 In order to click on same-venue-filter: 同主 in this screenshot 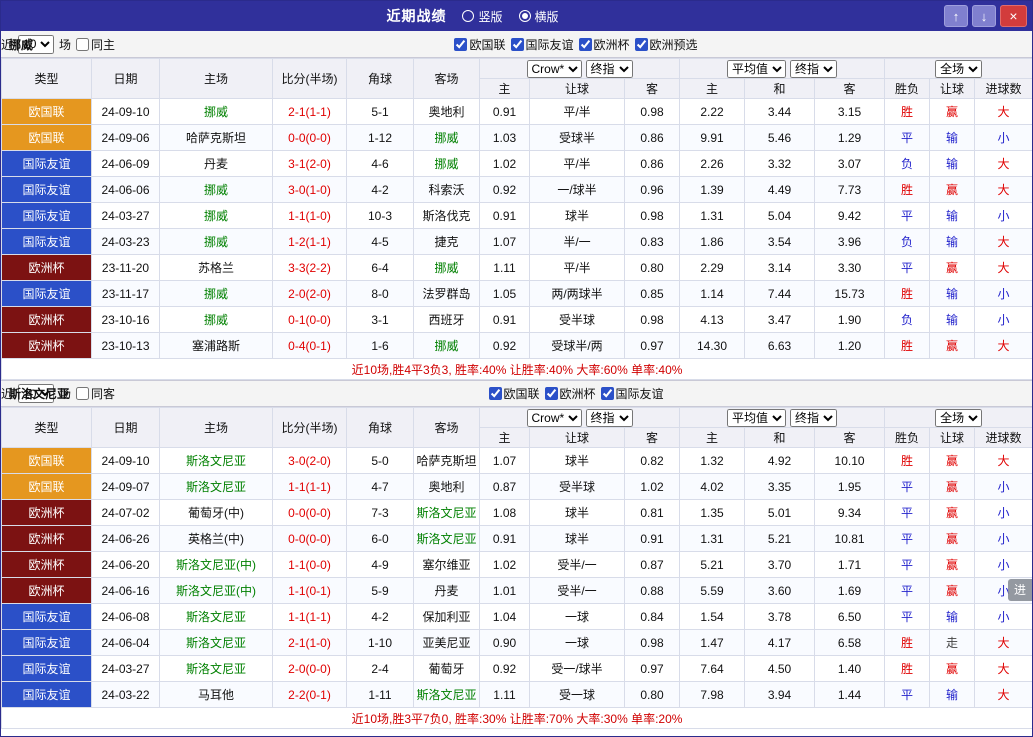, I will do `click(95, 44)`.